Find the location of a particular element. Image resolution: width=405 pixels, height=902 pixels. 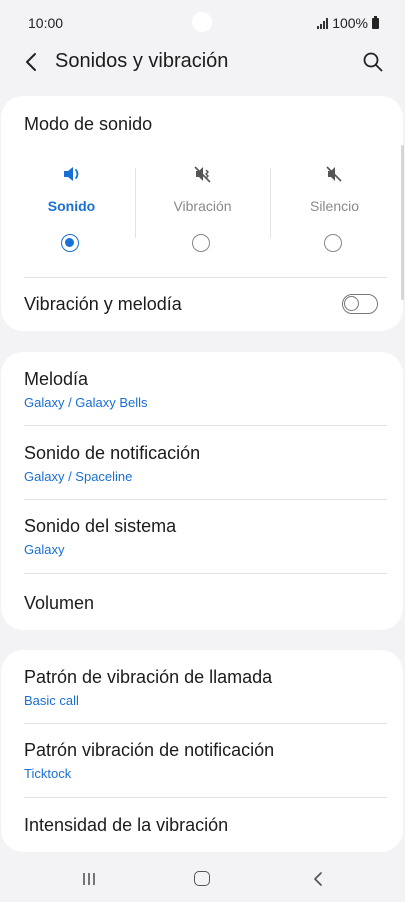

speaker-icon is located at coordinates (70, 174).